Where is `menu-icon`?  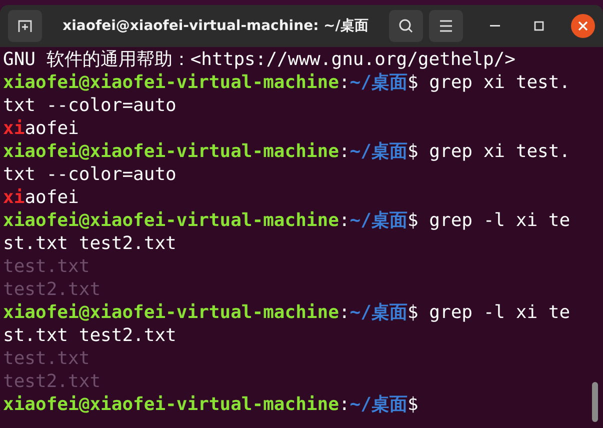 menu-icon is located at coordinates (446, 26).